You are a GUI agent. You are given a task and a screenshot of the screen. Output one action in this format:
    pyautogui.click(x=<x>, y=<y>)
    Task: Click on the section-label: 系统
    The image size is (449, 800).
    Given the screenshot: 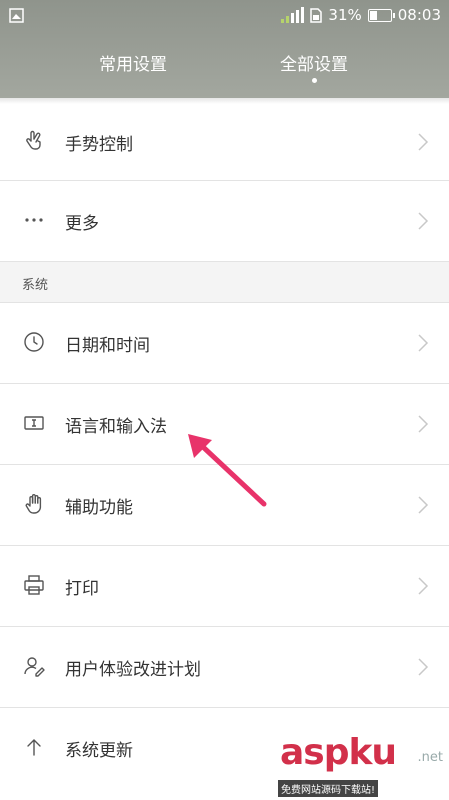 What is the action you would take?
    pyautogui.click(x=35, y=285)
    